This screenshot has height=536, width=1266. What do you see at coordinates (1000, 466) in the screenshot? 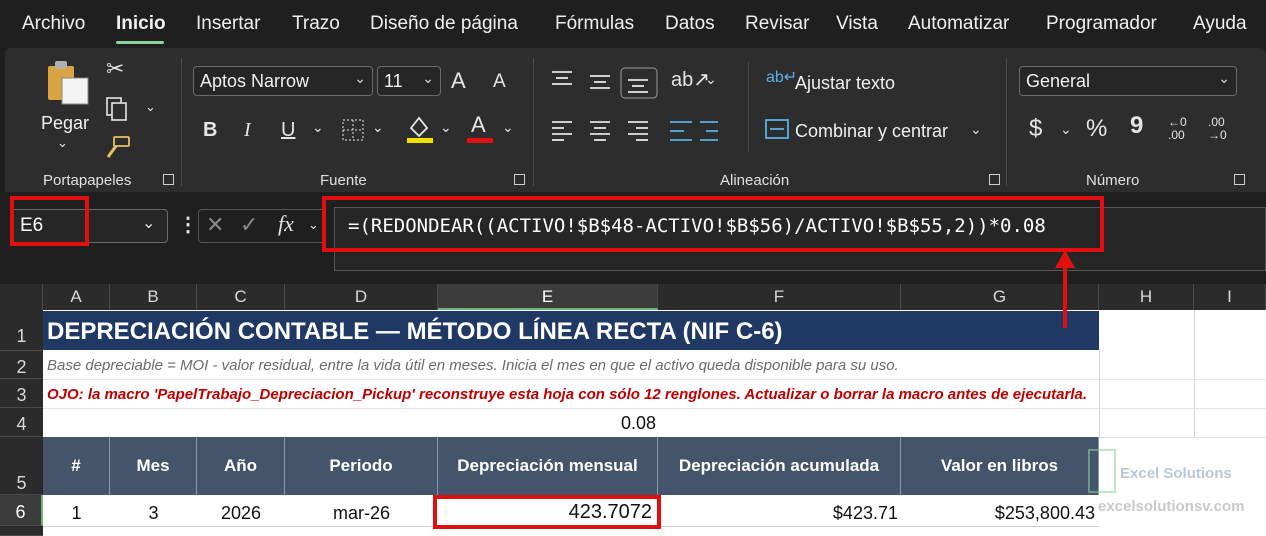
I see `table-header-valor-libros: Valor en libros` at bounding box center [1000, 466].